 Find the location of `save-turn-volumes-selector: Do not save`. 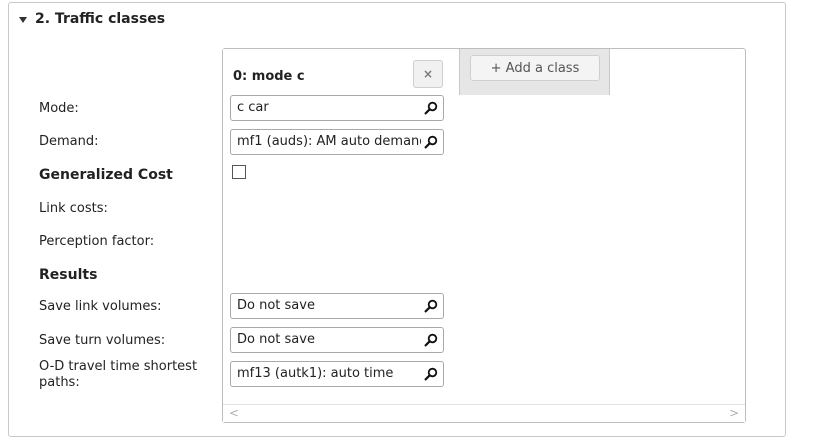

save-turn-volumes-selector: Do not save is located at coordinates (337, 340).